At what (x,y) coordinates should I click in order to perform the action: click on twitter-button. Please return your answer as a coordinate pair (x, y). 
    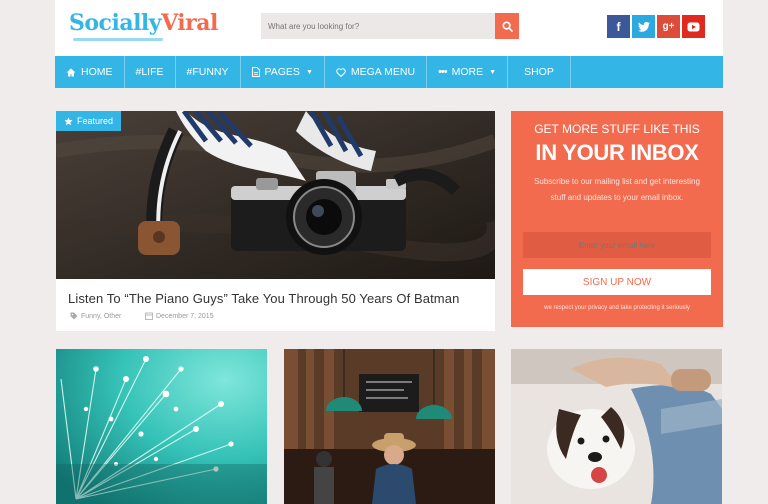
    Looking at the image, I should click on (643, 26).